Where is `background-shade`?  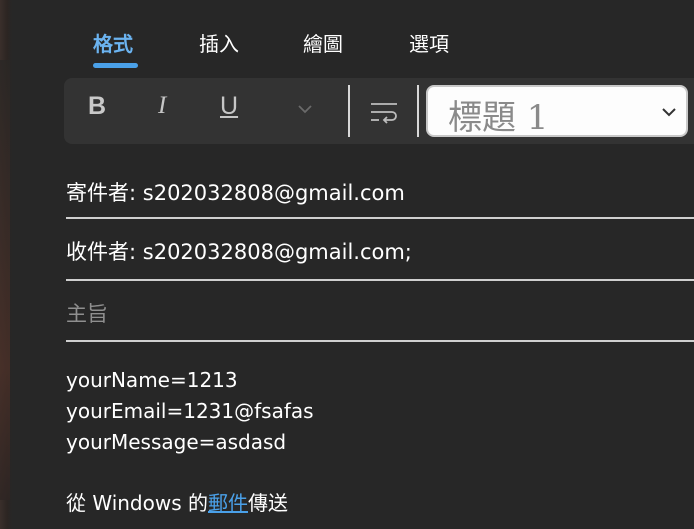 background-shade is located at coordinates (5, 280).